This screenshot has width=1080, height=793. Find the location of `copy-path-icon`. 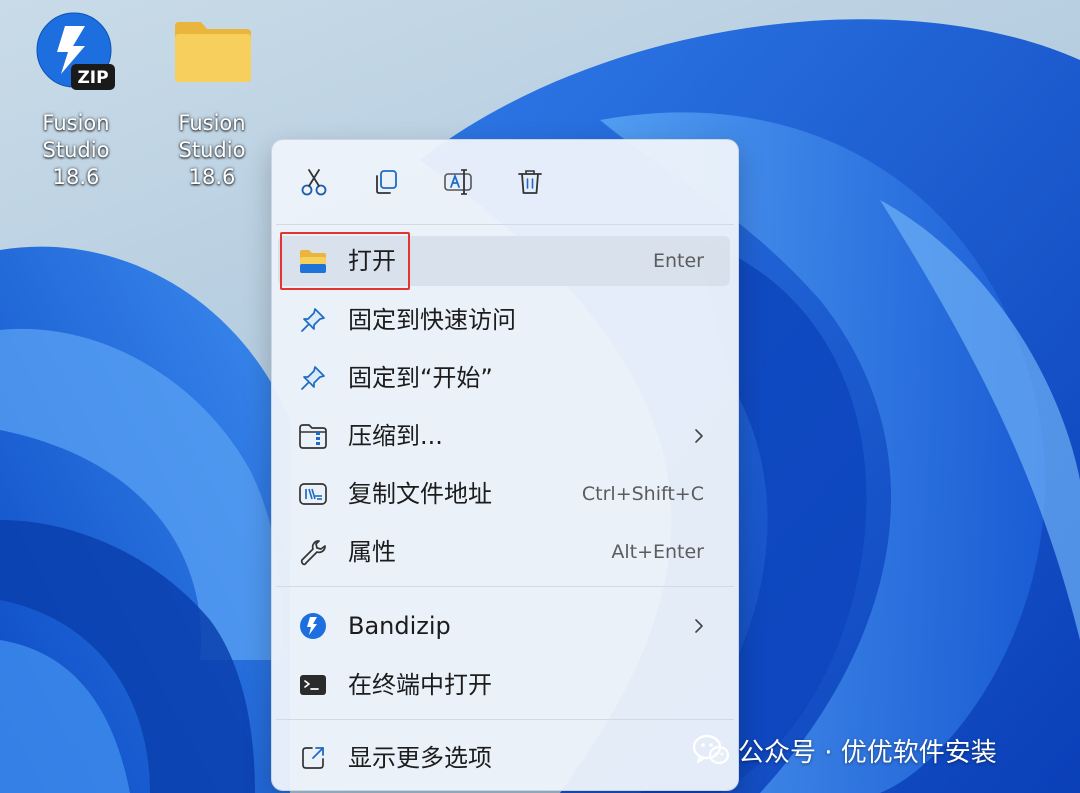

copy-path-icon is located at coordinates (313, 494).